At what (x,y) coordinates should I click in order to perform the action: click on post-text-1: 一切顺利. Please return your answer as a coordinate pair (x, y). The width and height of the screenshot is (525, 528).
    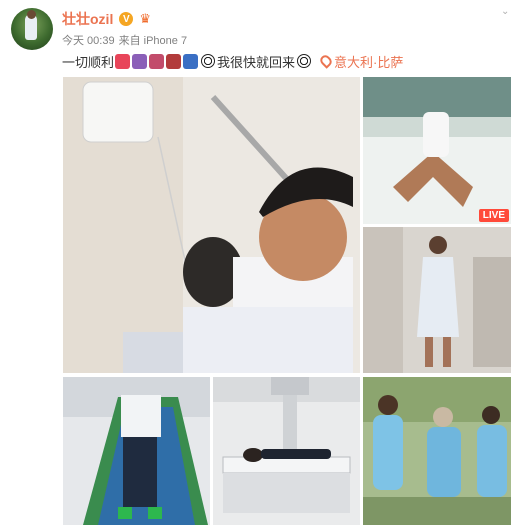
    Looking at the image, I should click on (88, 62).